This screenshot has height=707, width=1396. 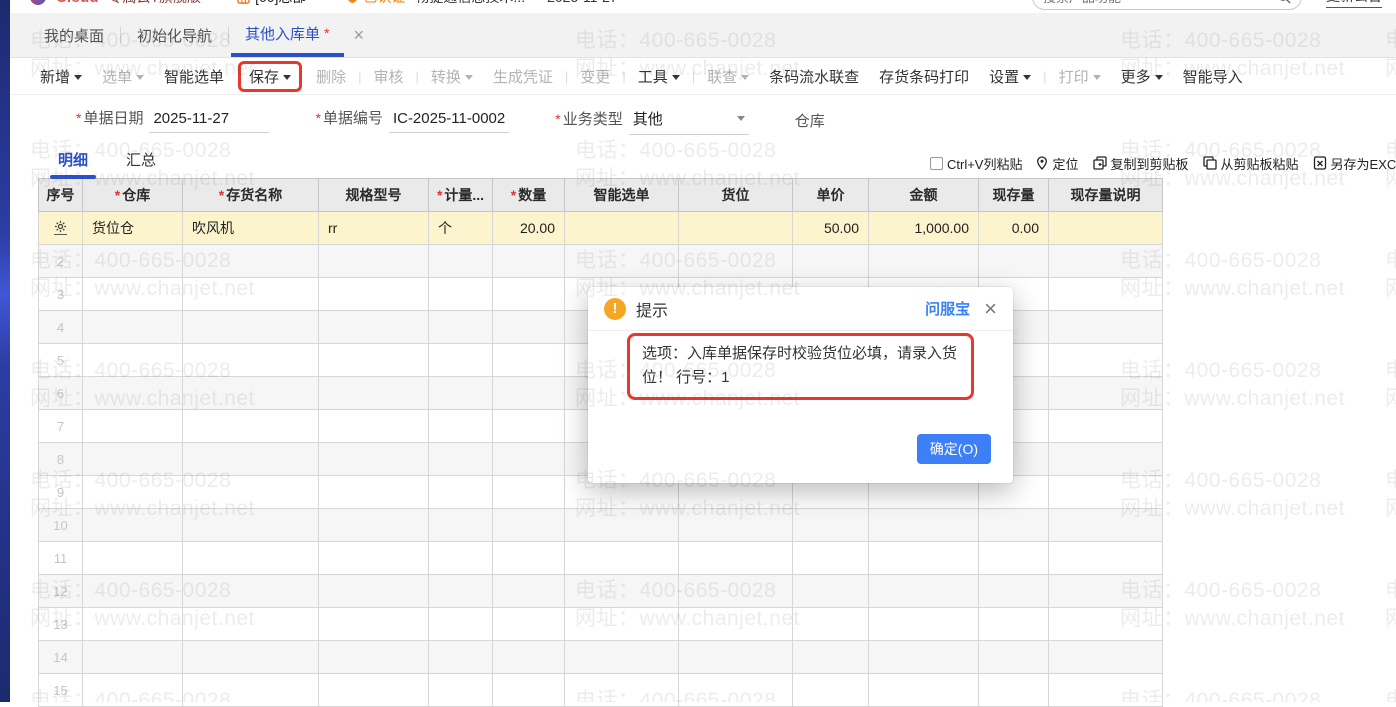 I want to click on toolbar-button-tools: 工具, so click(x=659, y=76).